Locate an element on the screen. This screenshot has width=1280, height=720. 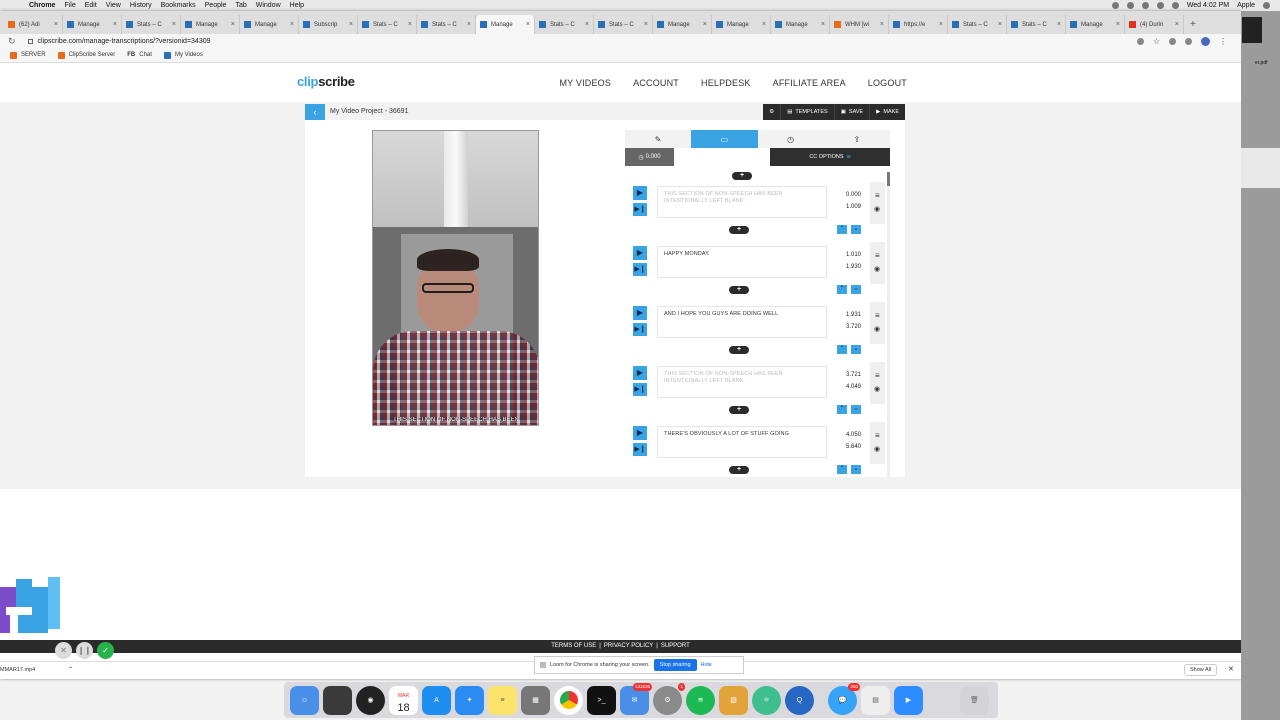
tab-style: ✎ is located at coordinates (658, 139).